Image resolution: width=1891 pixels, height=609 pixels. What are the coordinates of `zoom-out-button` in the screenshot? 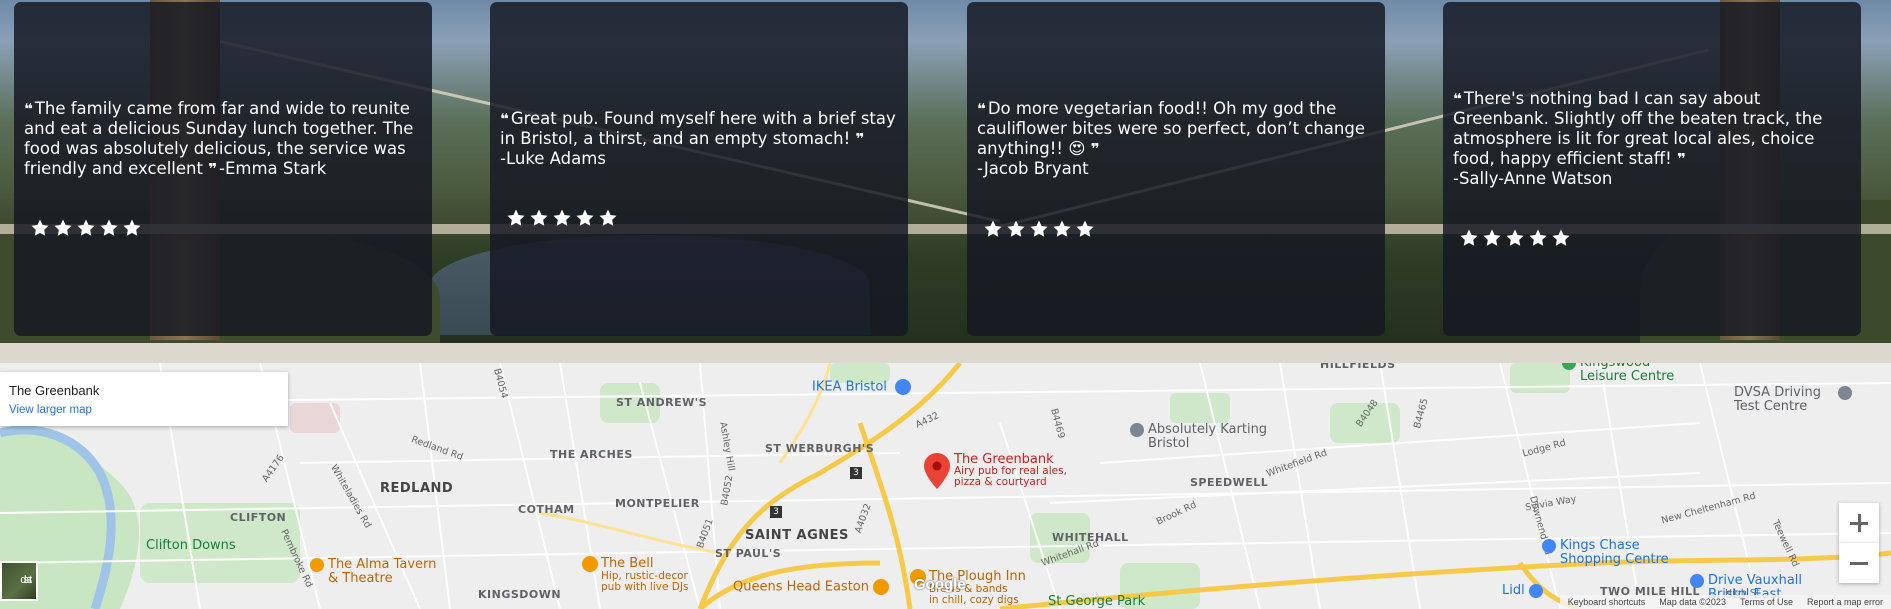 It's located at (1859, 563).